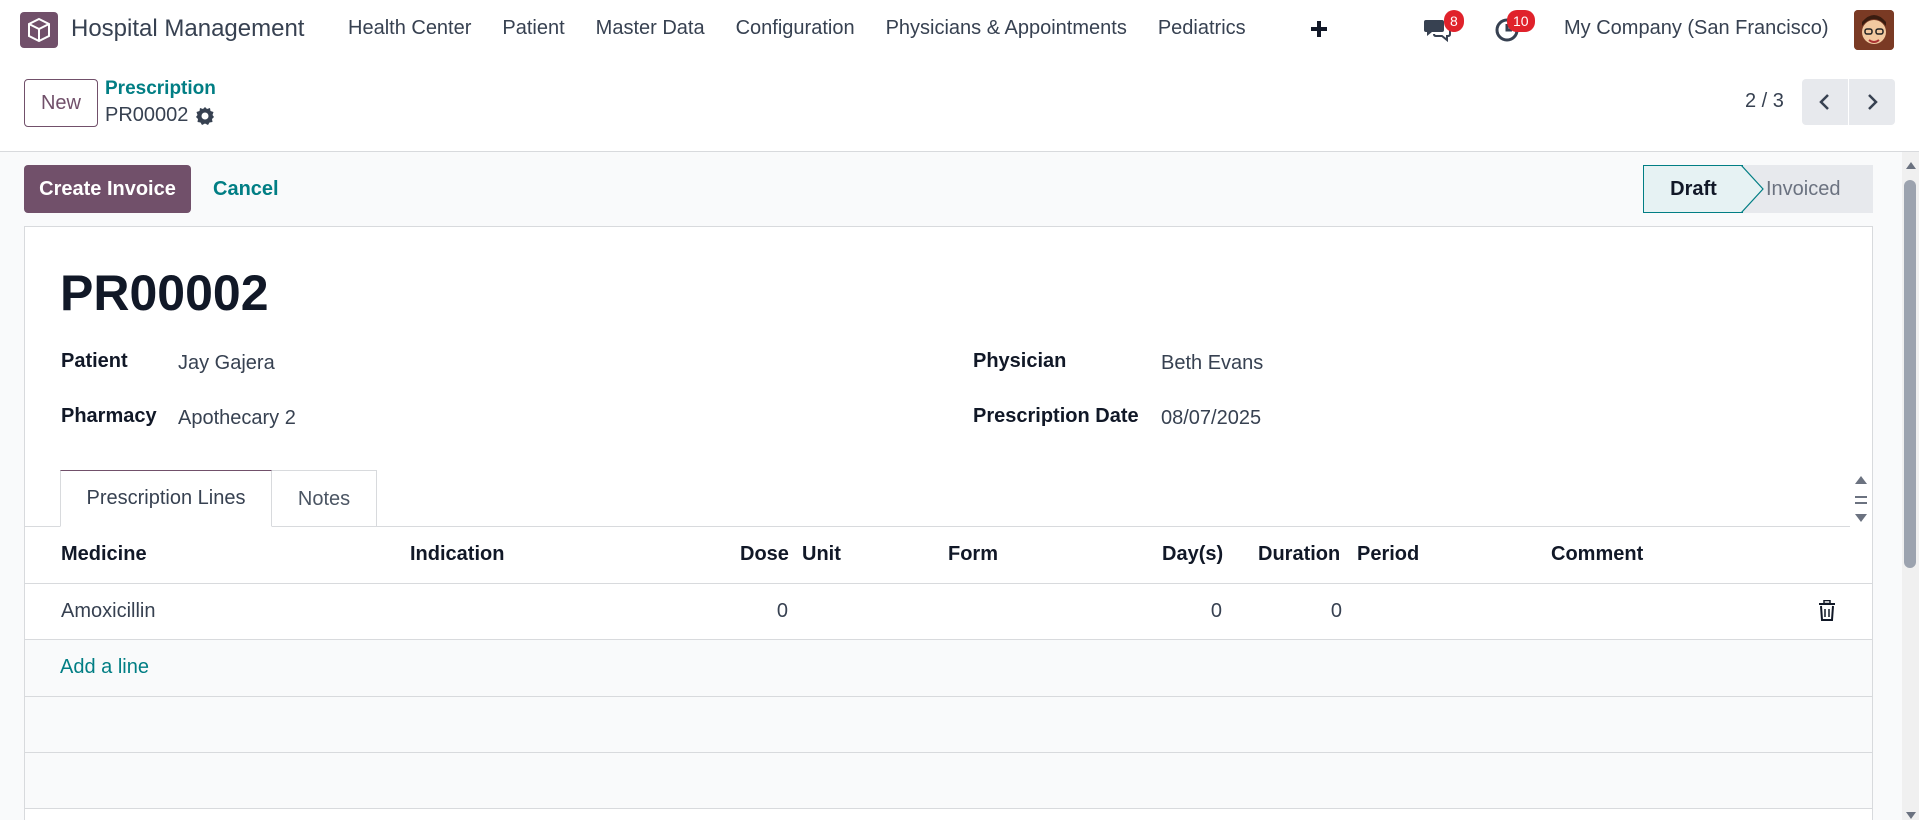 The height and width of the screenshot is (820, 1919). What do you see at coordinates (164, 293) in the screenshot?
I see `record-title: PR00002` at bounding box center [164, 293].